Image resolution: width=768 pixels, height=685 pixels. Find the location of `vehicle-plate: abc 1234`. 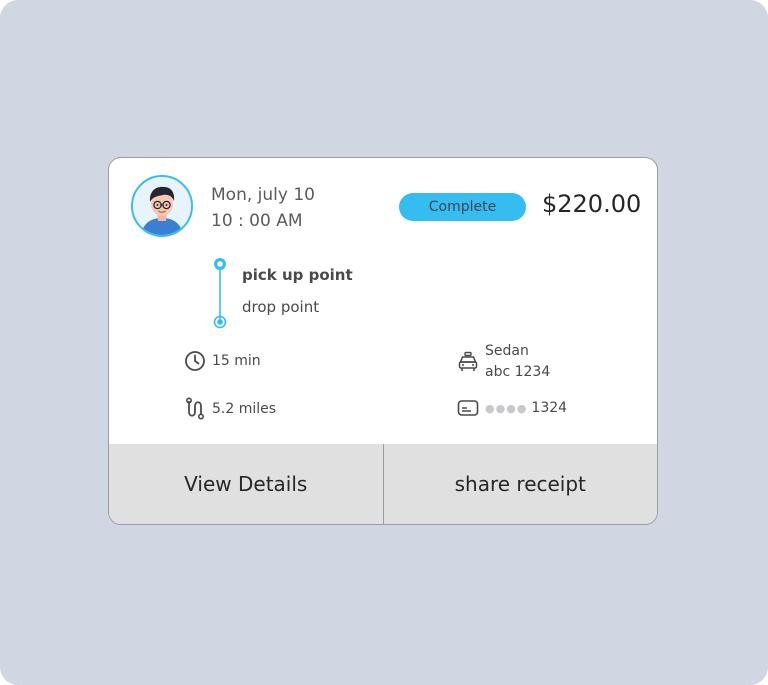

vehicle-plate: abc 1234 is located at coordinates (518, 372).